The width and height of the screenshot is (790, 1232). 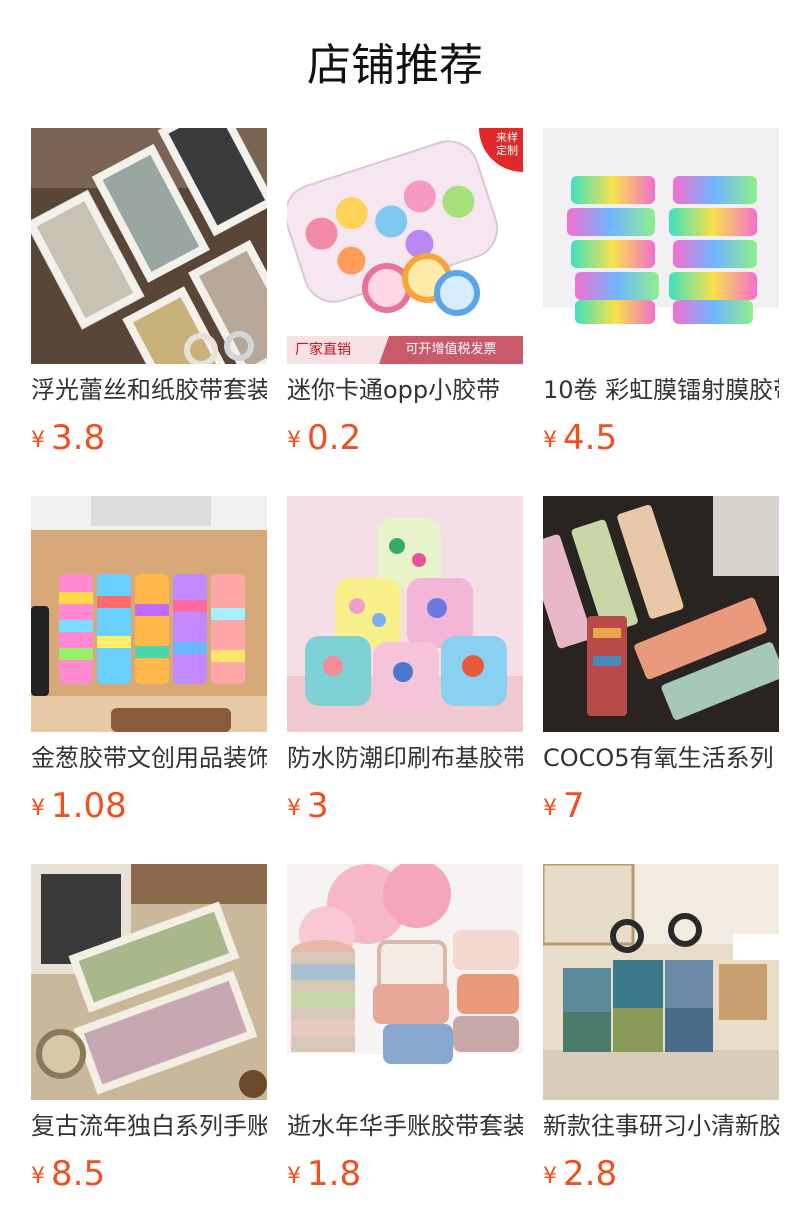 I want to click on product-card: 10卷 彩虹膜镭射膜胶带 ¥4.5, so click(x=661, y=298).